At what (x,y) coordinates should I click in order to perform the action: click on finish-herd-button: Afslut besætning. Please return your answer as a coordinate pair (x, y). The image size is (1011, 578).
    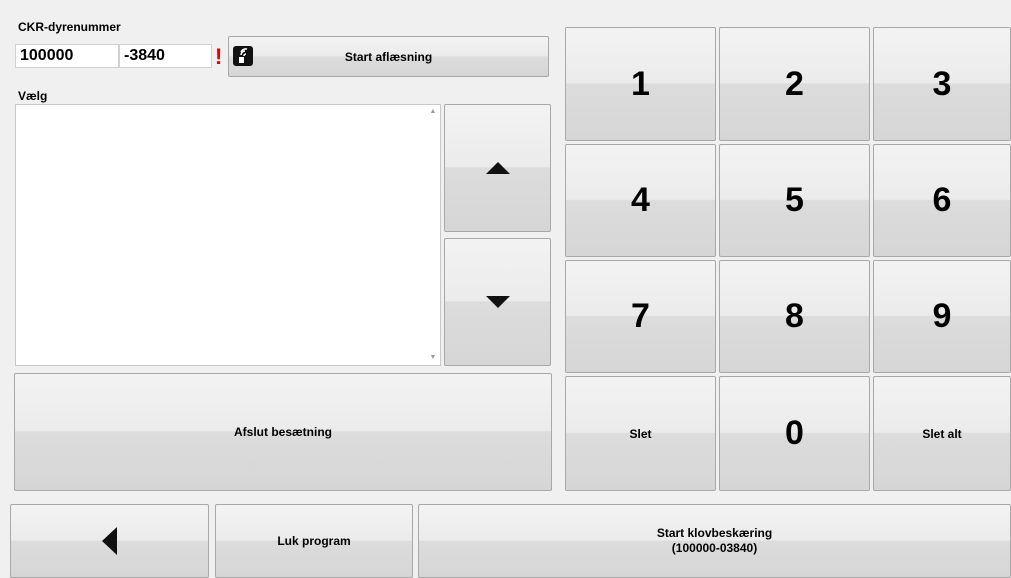
    Looking at the image, I should click on (283, 432).